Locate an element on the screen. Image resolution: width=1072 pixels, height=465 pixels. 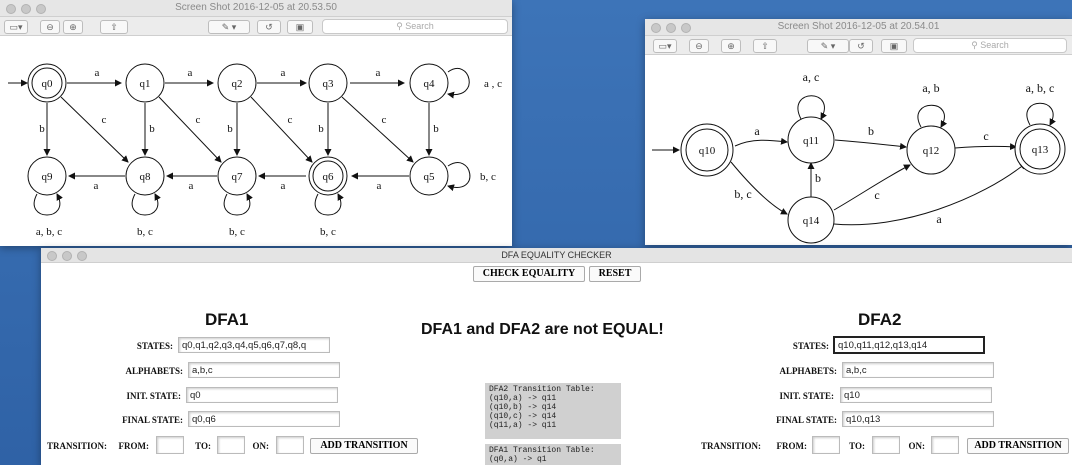
window-1-traffic-lights is located at coordinates (26, 9).